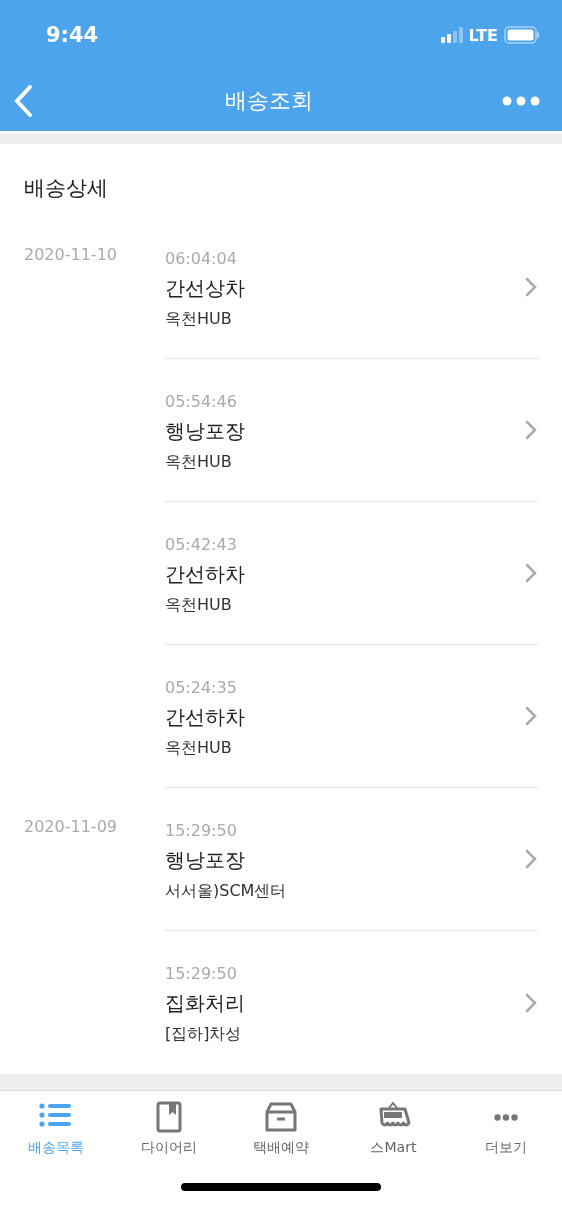  Describe the element at coordinates (505, 1140) in the screenshot. I see `tab-item: 더보기` at that location.